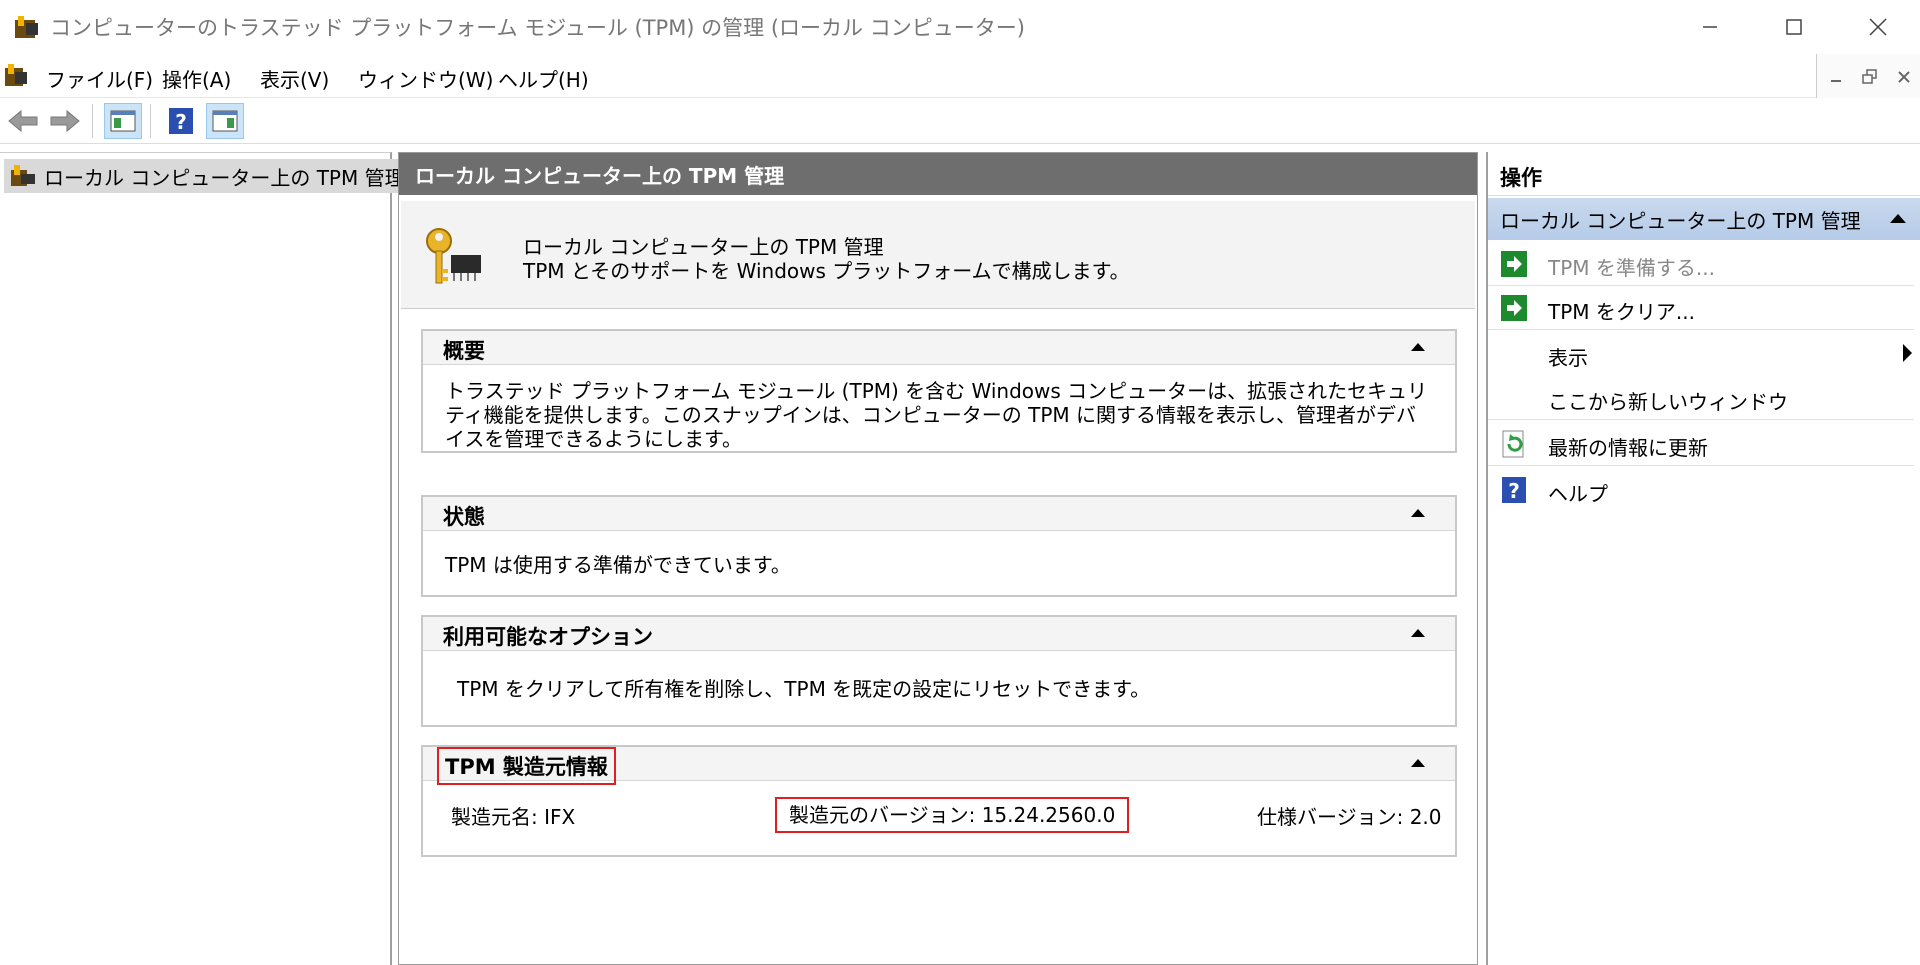 The width and height of the screenshot is (1920, 965). What do you see at coordinates (939, 634) in the screenshot?
I see `section-header: 利用可能なオプション` at bounding box center [939, 634].